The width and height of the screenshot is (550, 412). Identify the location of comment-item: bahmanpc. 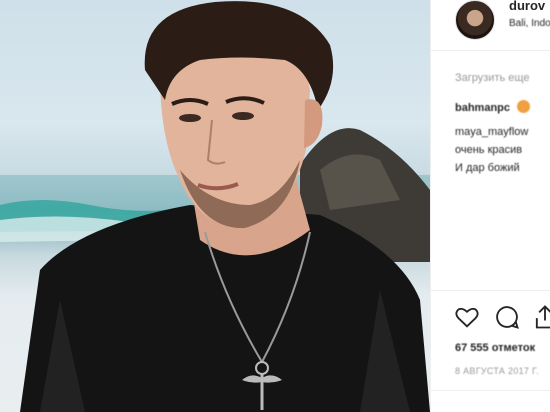
(493, 107).